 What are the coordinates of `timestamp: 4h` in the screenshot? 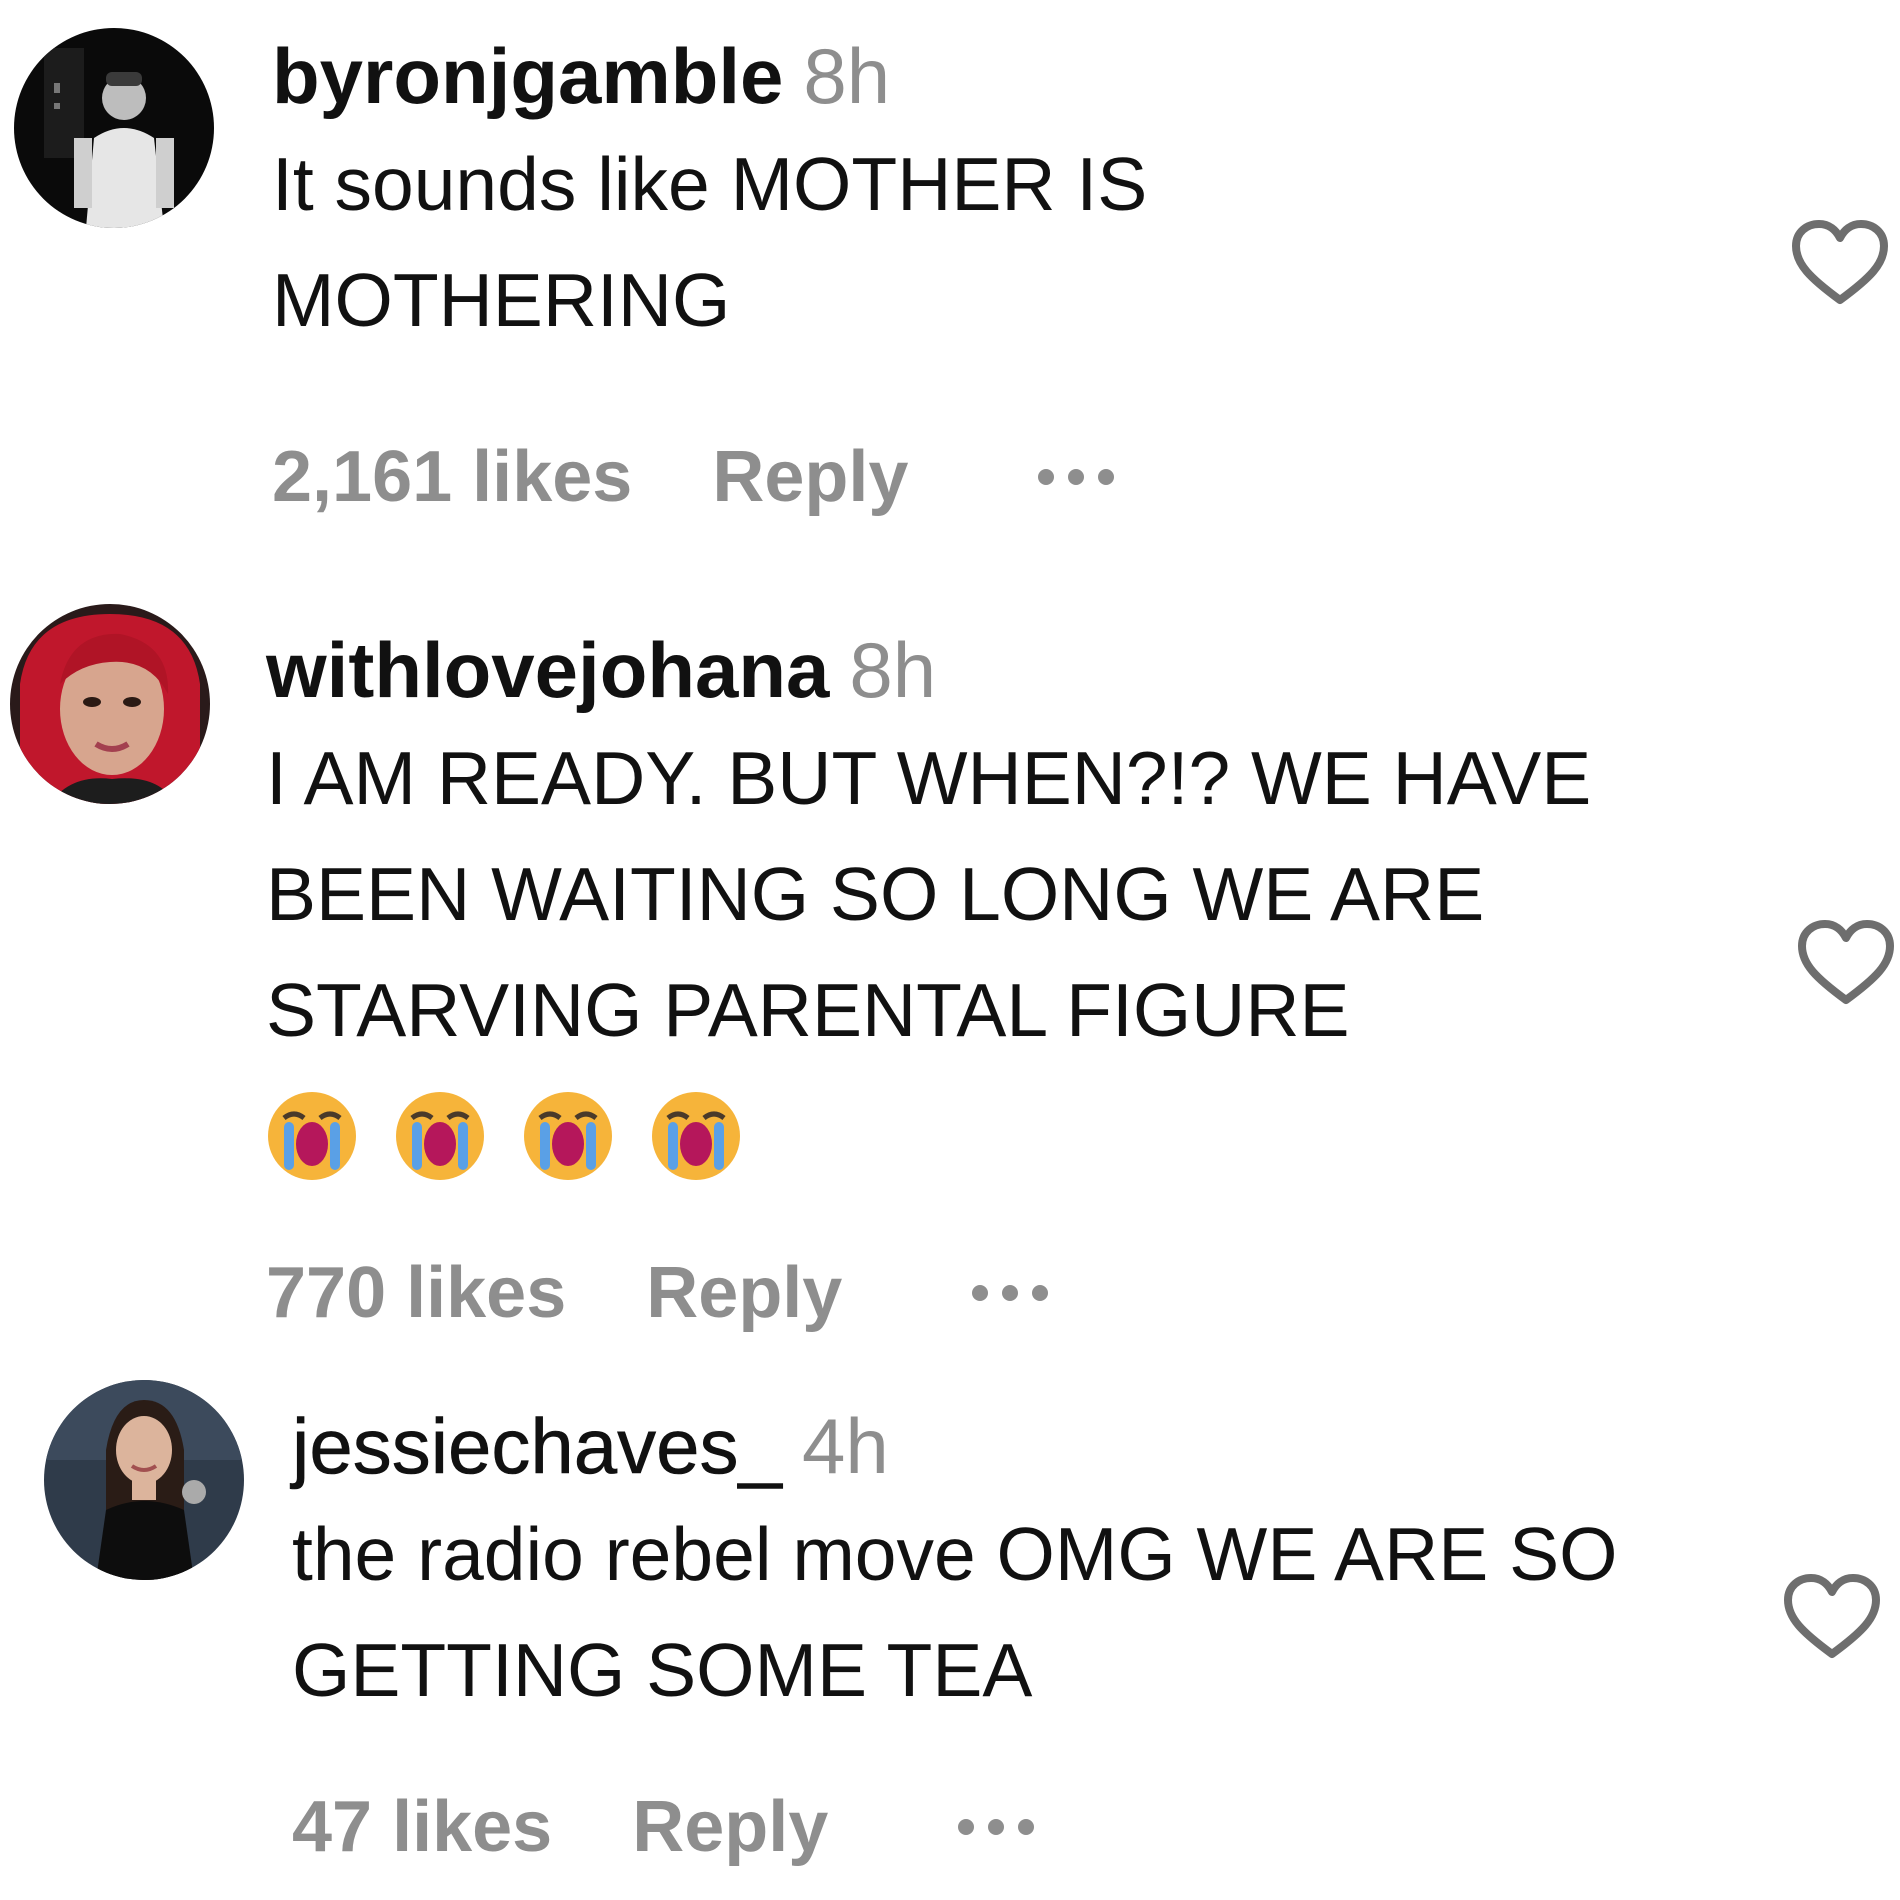 It's located at (845, 1446).